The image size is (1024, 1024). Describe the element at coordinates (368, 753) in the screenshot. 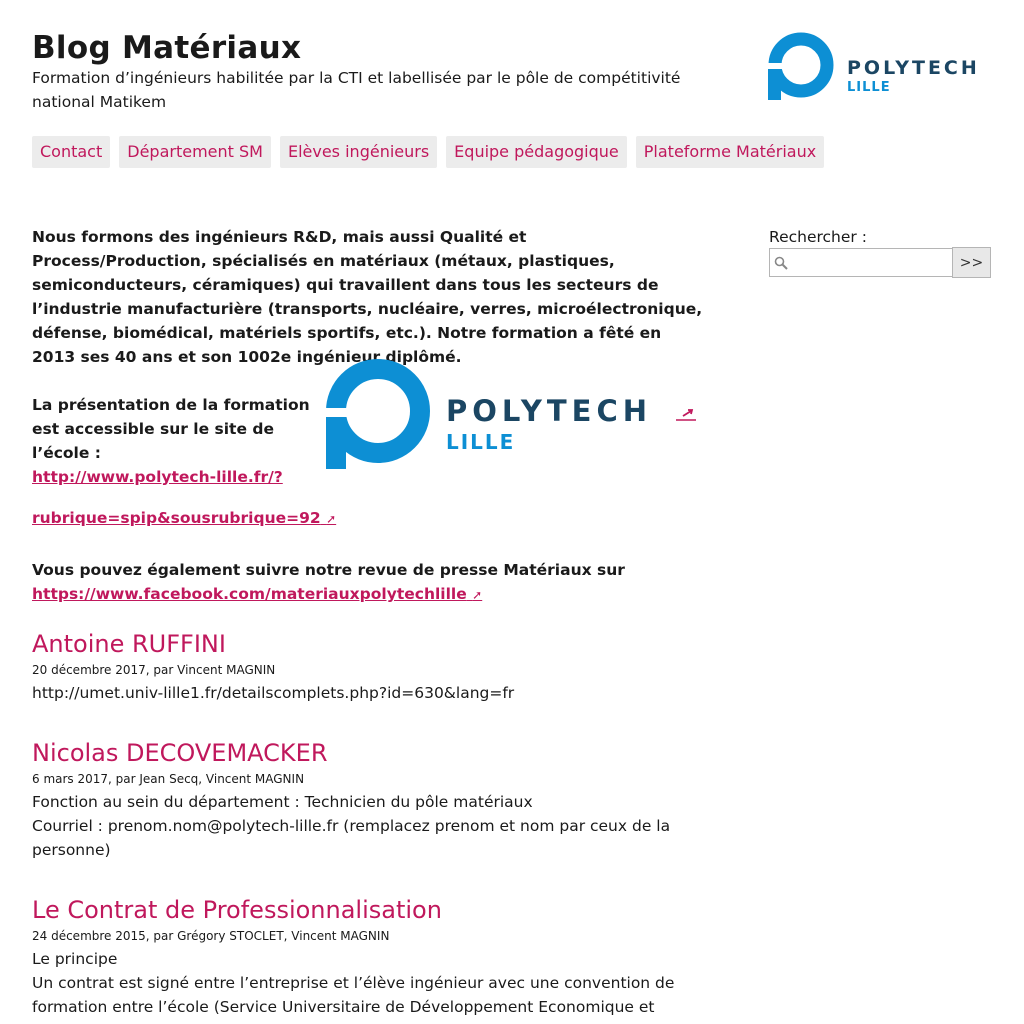

I see `post-title: Nicolas DECOVEMACKER` at that location.